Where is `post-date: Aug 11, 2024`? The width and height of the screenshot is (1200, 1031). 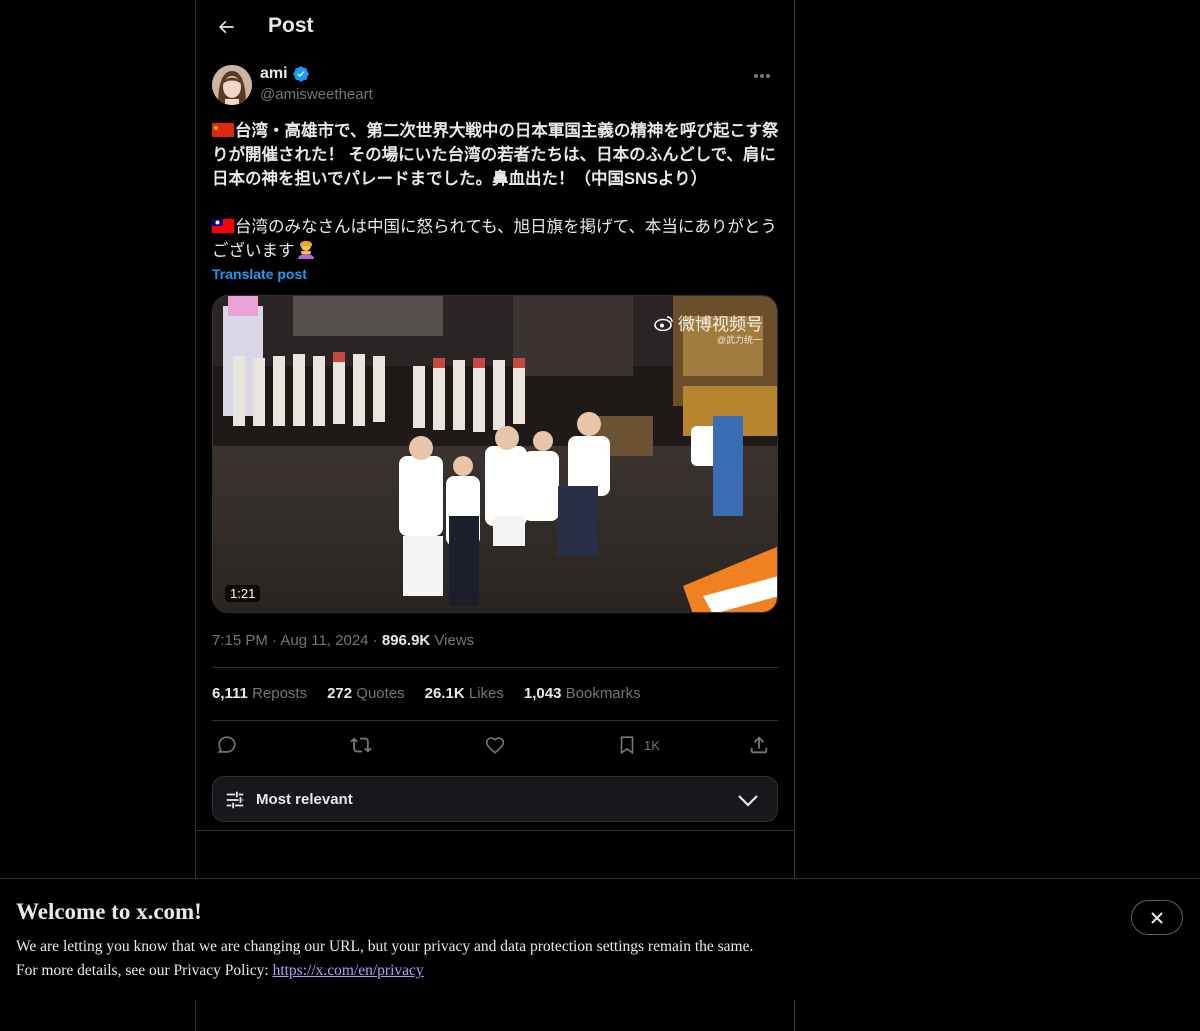 post-date: Aug 11, 2024 is located at coordinates (324, 640).